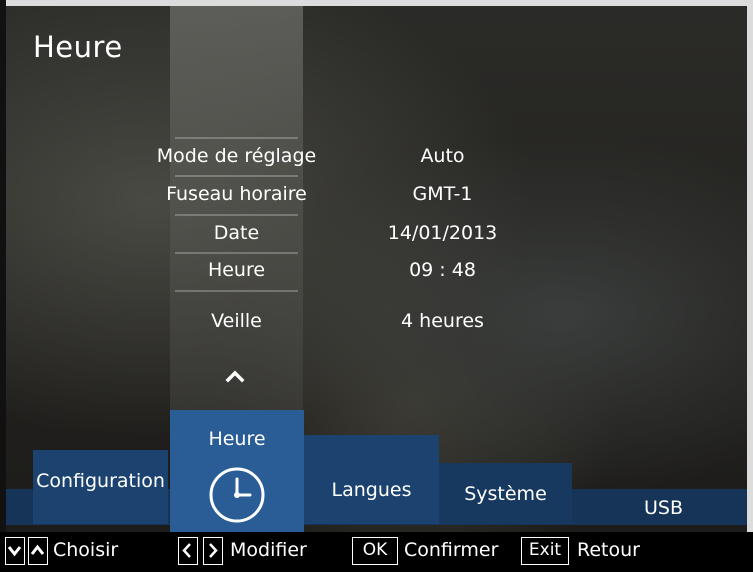 The image size is (753, 572). I want to click on tab-configuration: Configuration, so click(100, 487).